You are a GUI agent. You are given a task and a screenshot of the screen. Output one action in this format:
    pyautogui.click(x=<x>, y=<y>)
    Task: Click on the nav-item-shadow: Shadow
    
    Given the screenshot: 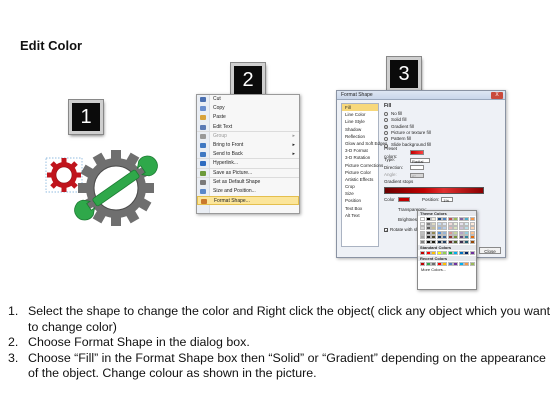 What is the action you would take?
    pyautogui.click(x=360, y=129)
    